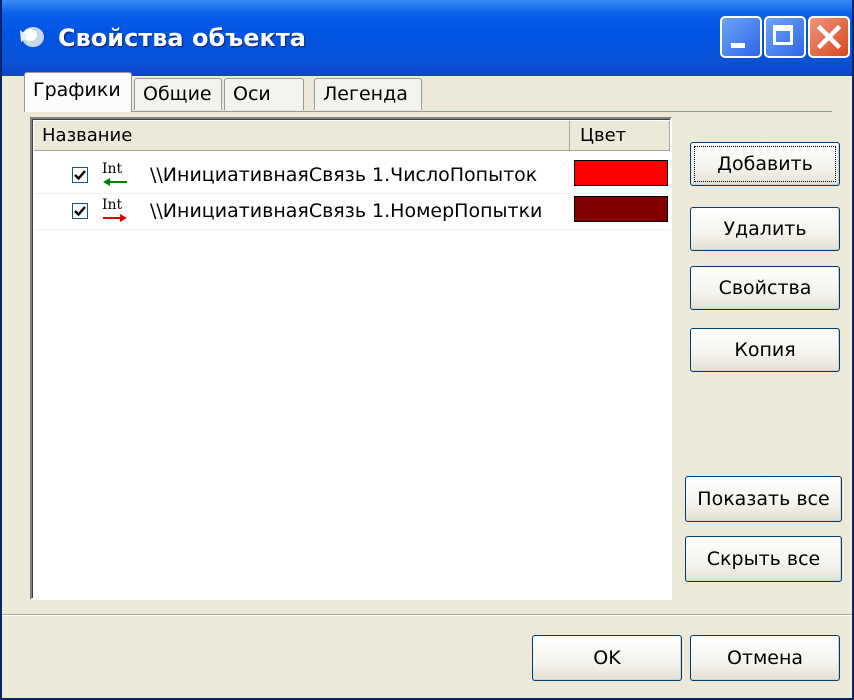  I want to click on column-header-name: Название, so click(302, 136).